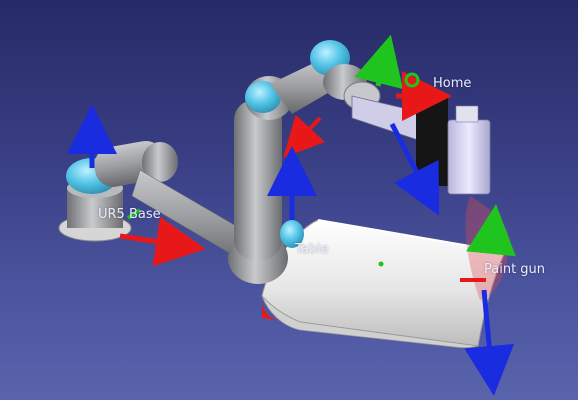  I want to click on wrist-axes, so click(296, 167).